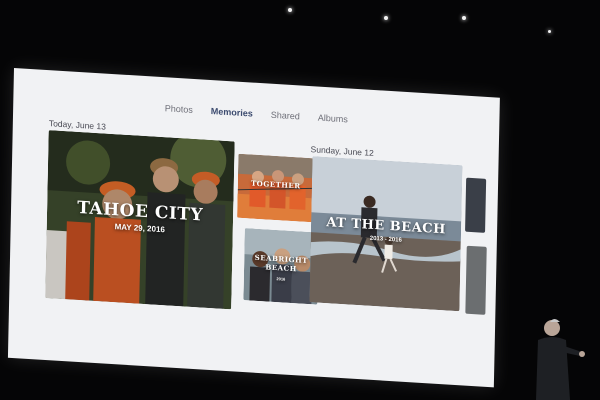  What do you see at coordinates (333, 124) in the screenshot?
I see `tab-albums: Albums` at bounding box center [333, 124].